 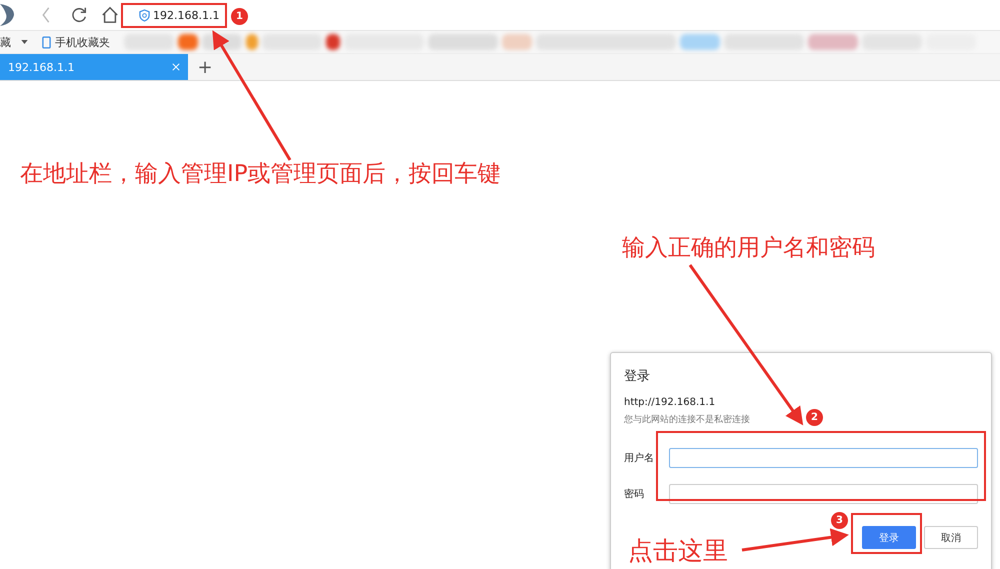 I want to click on highlight-frame, so click(x=886, y=533).